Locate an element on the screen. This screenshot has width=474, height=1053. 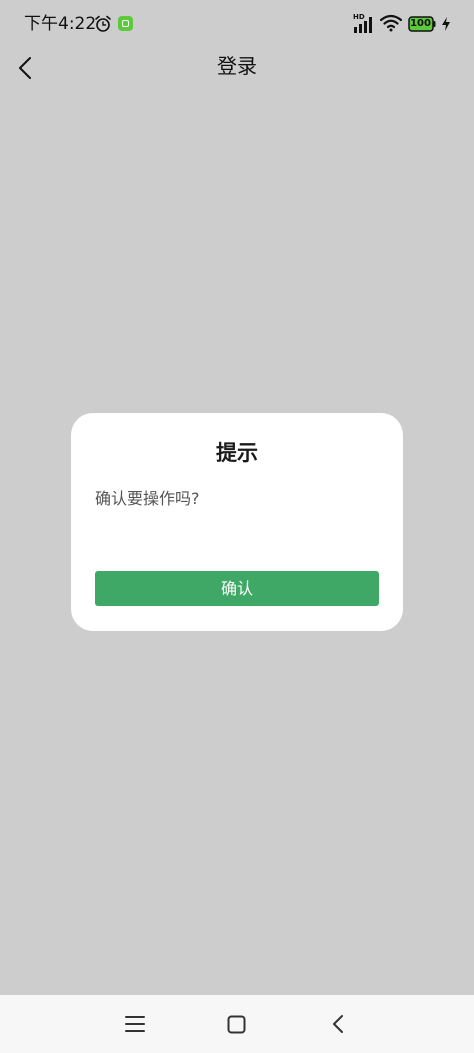
alert-dialog: 提示 确认要操作吗? 确认 is located at coordinates (237, 522).